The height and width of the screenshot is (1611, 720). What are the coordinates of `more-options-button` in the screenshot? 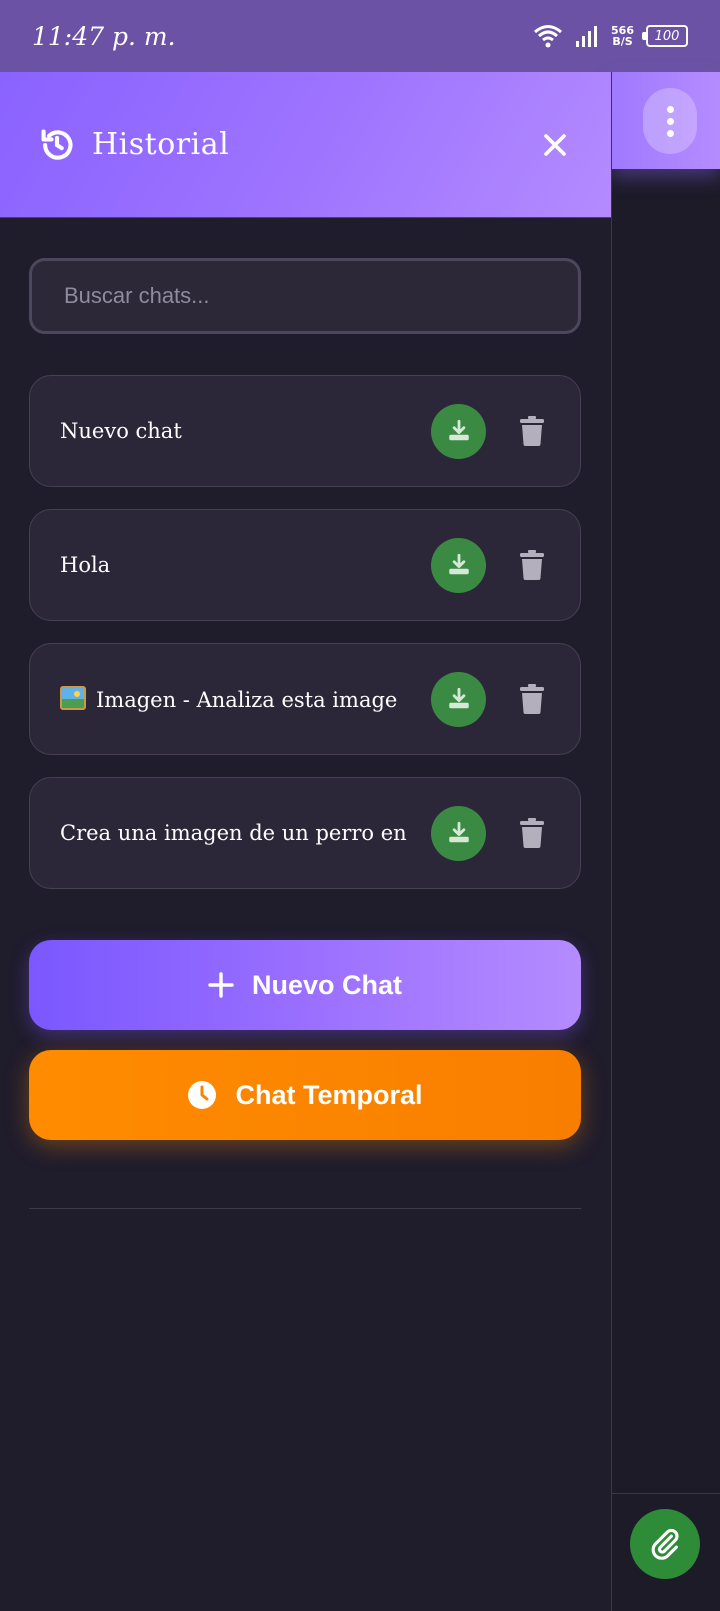 It's located at (670, 121).